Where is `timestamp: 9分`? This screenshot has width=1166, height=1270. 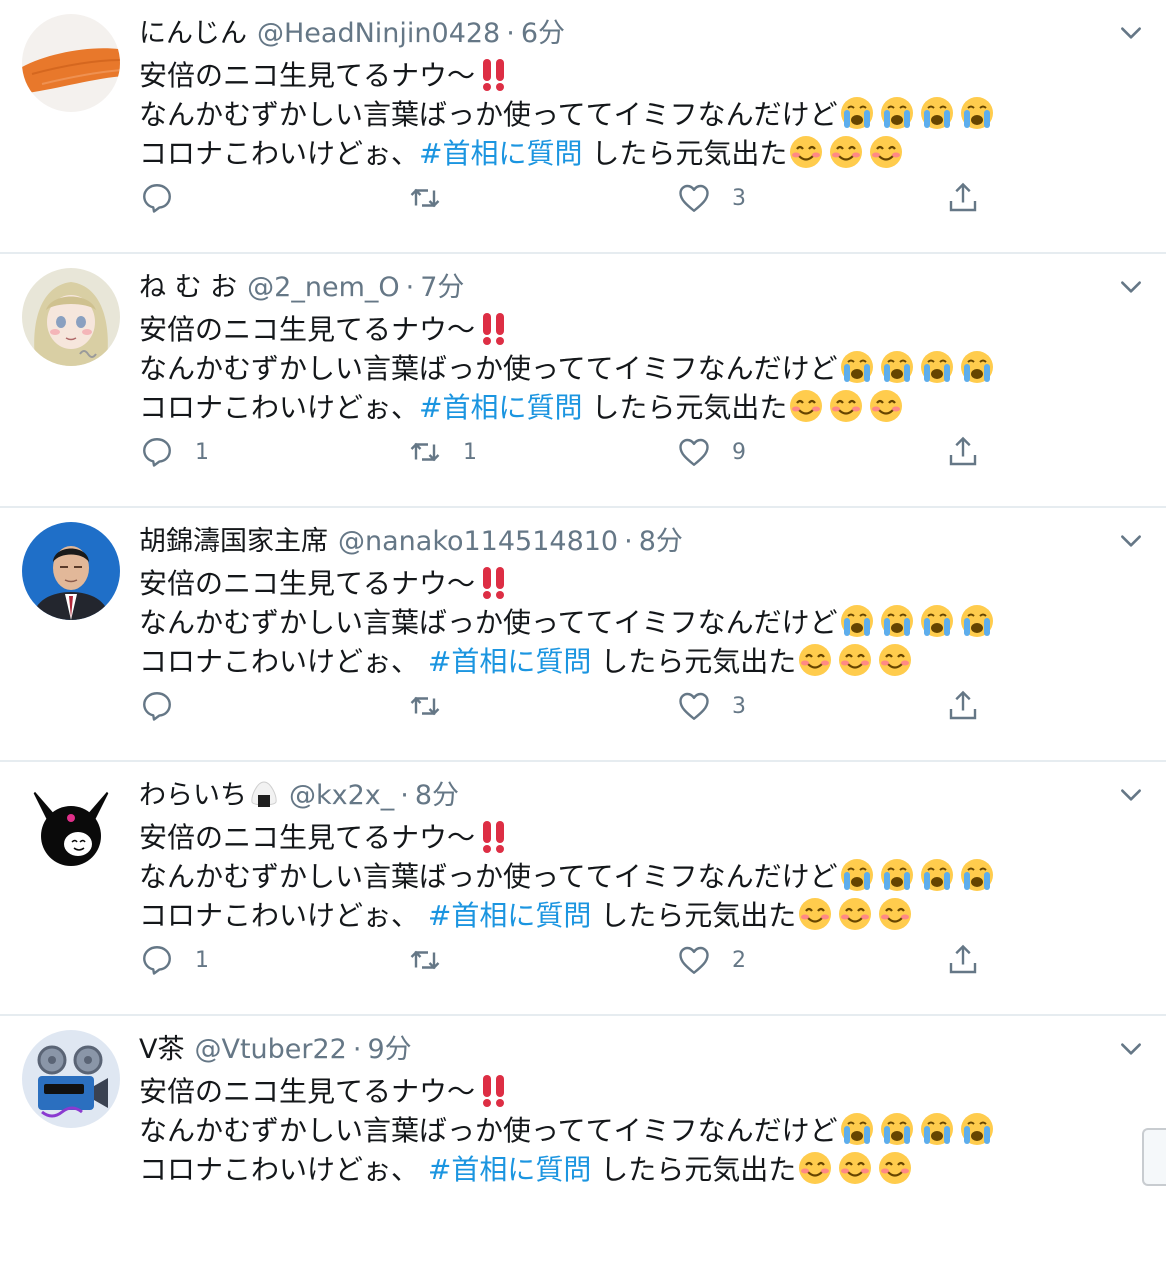 timestamp: 9分 is located at coordinates (389, 1049).